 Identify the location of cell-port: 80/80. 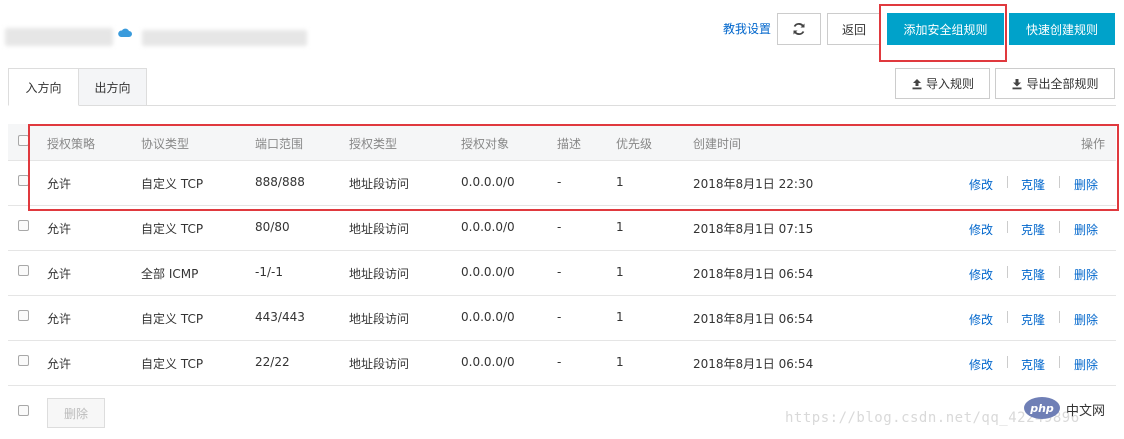
(272, 227).